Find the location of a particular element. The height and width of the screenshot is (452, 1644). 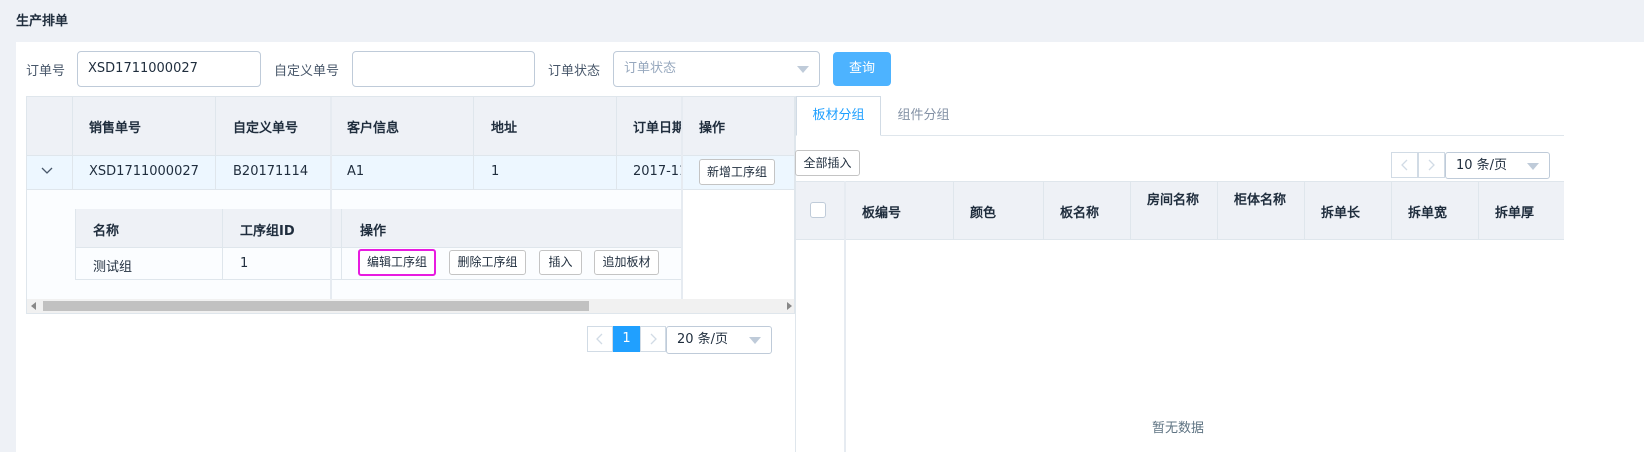

header-board-no: 板编号 is located at coordinates (882, 213).